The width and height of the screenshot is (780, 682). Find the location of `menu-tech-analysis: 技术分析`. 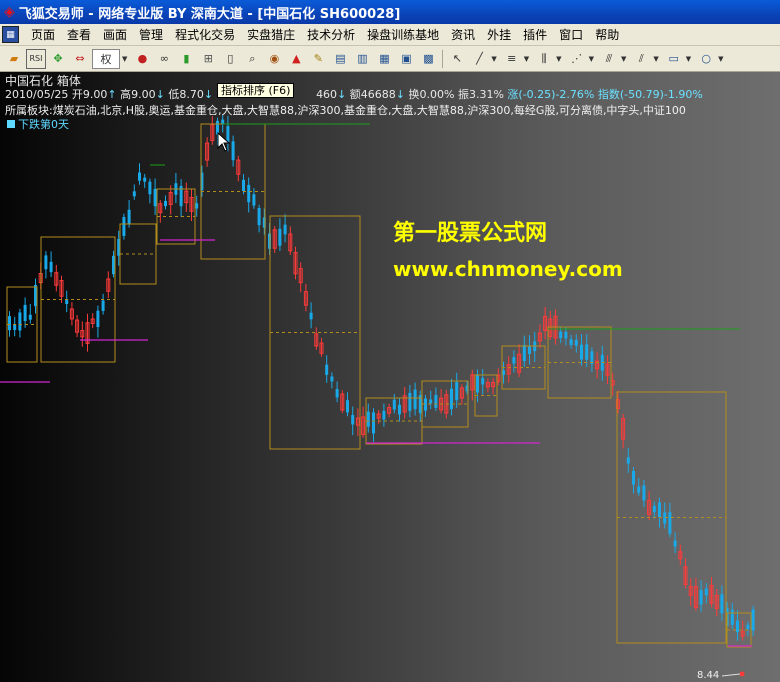

menu-tech-analysis: 技术分析 is located at coordinates (331, 34).